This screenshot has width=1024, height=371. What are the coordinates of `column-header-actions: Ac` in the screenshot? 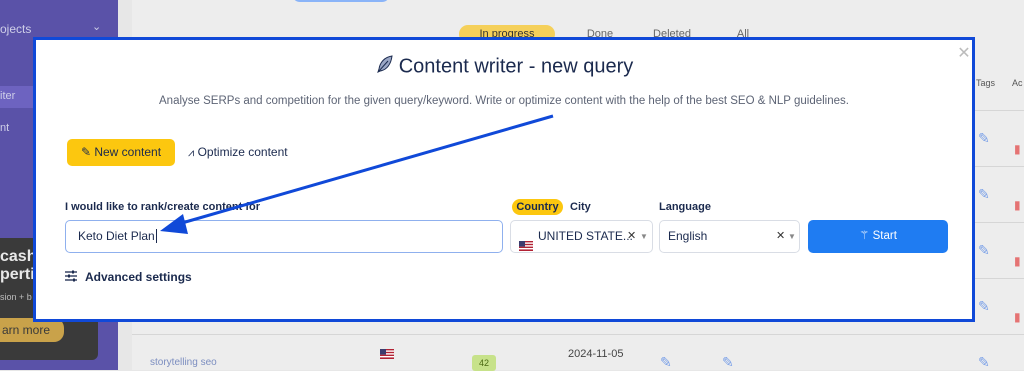 It's located at (1017, 83).